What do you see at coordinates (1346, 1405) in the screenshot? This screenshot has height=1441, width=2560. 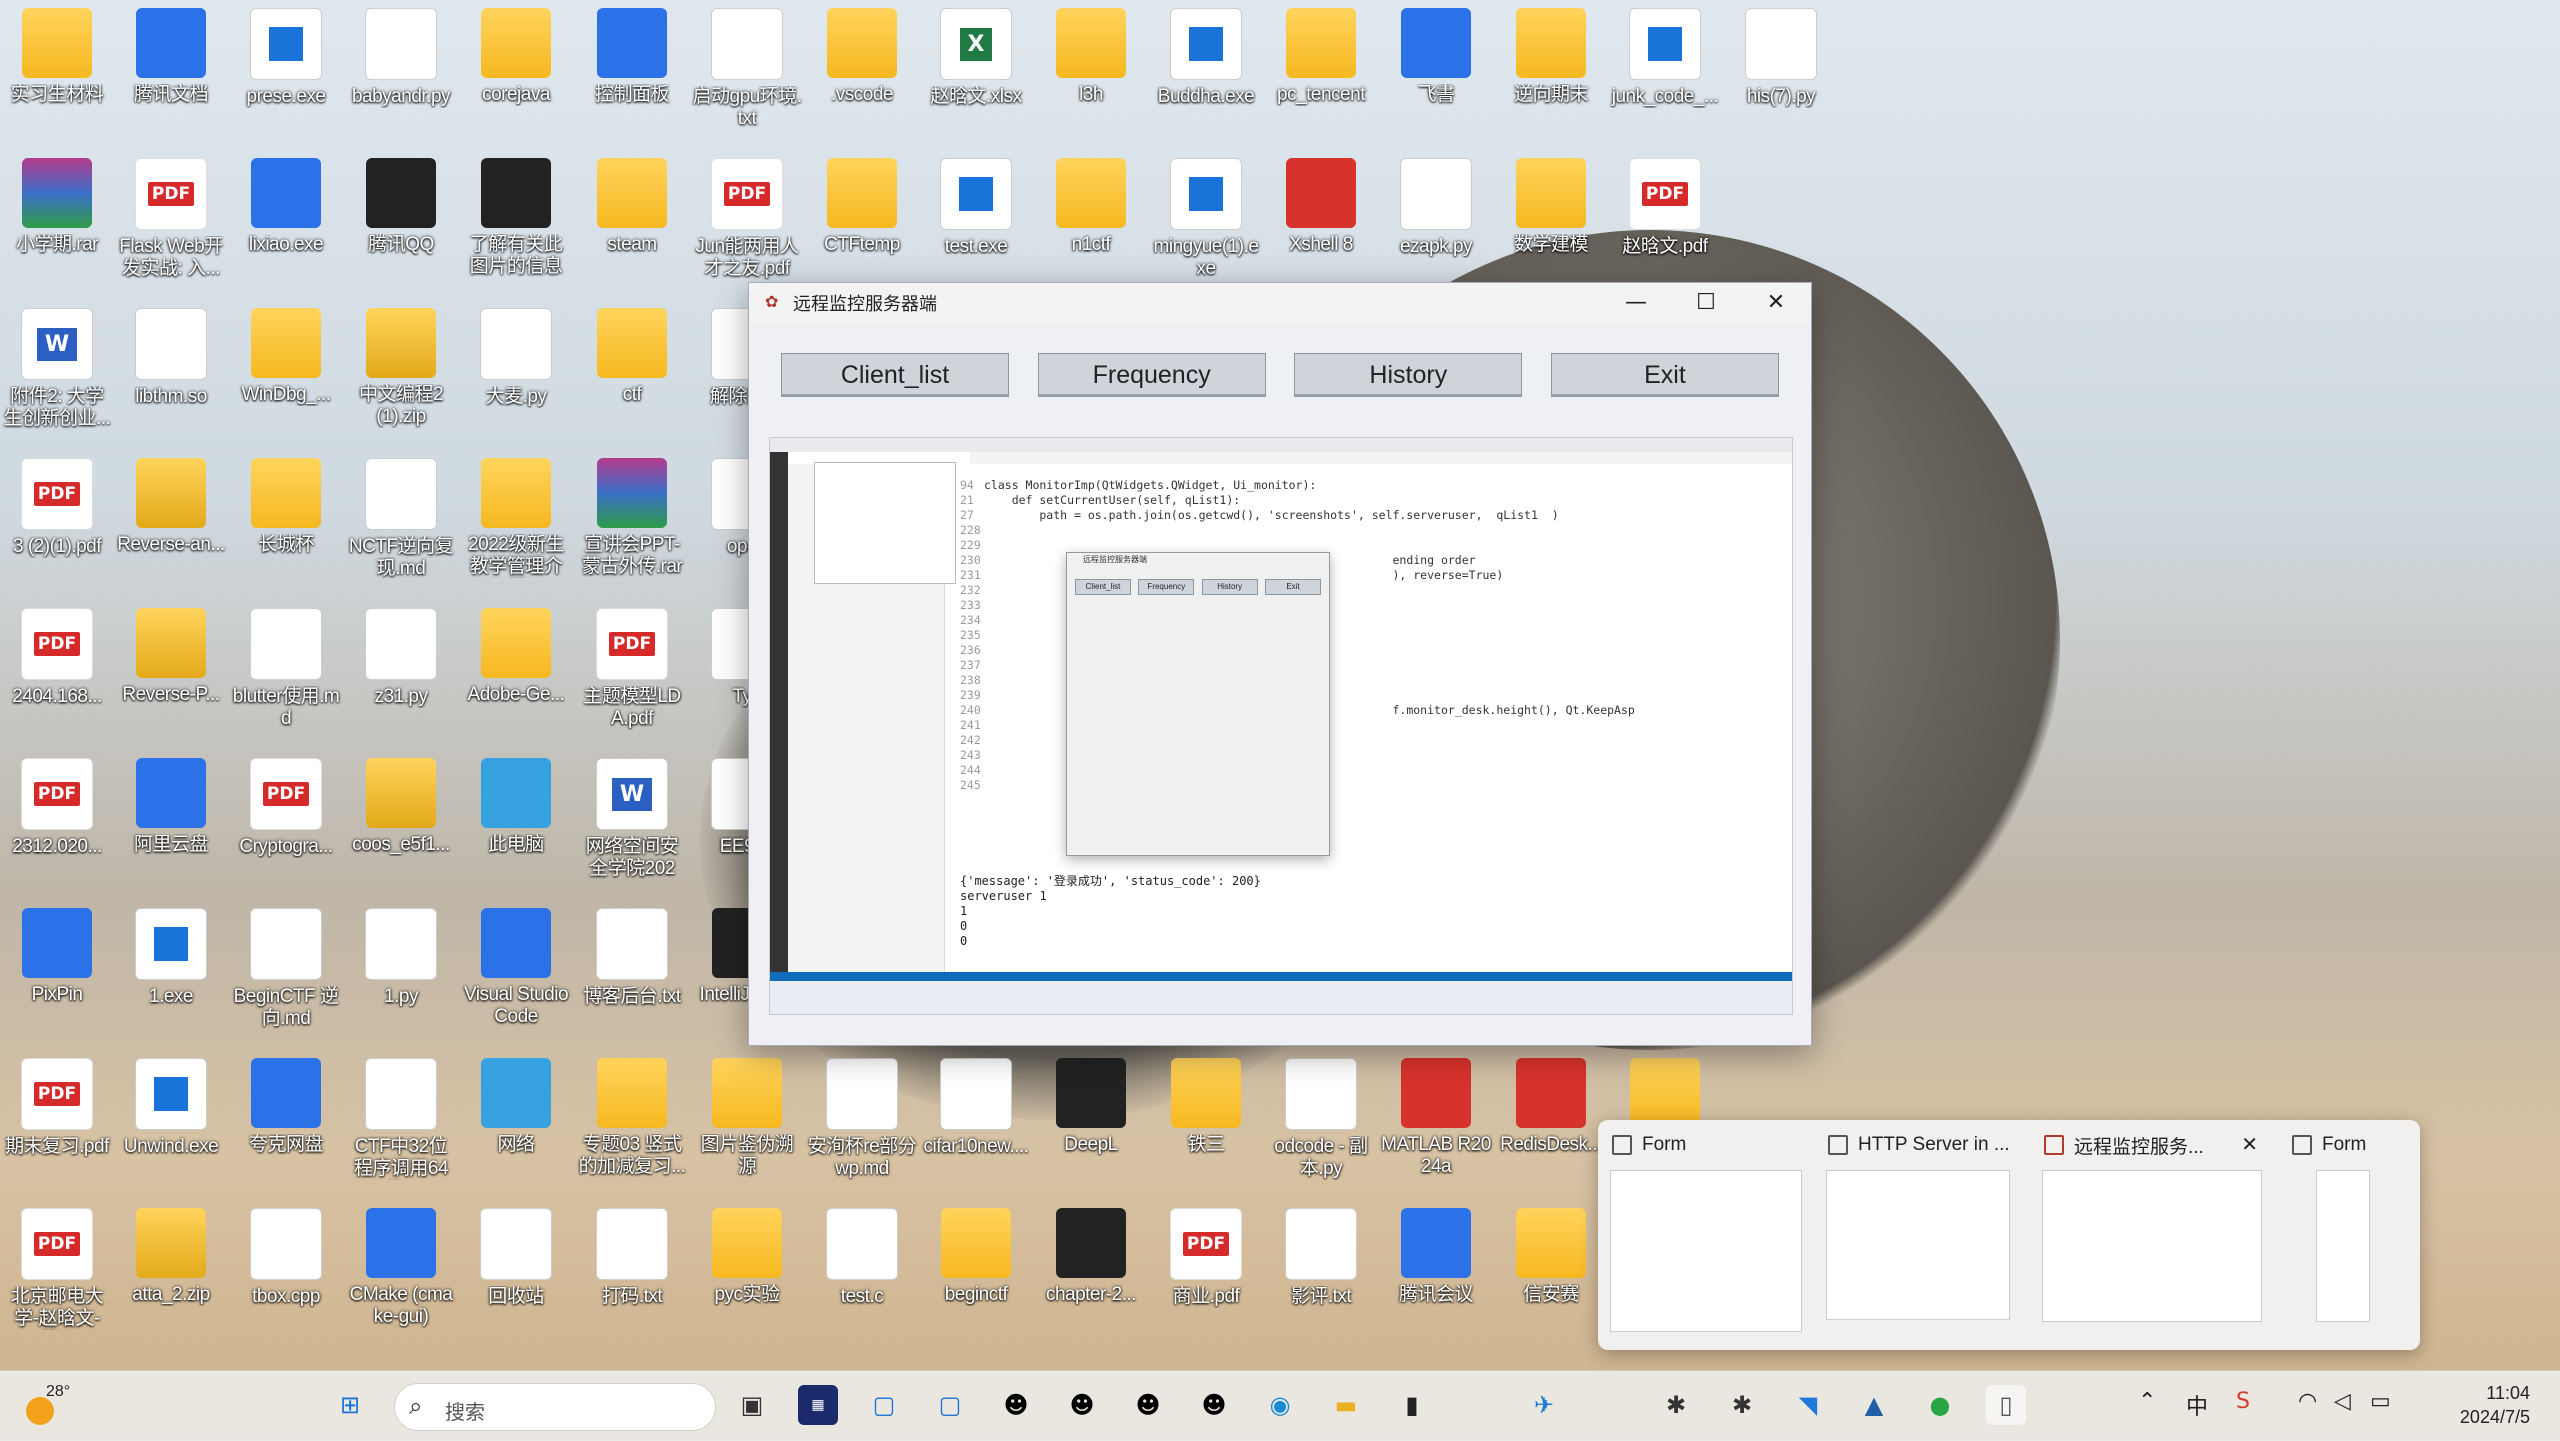 I see `file-explorer-icon: ▬` at bounding box center [1346, 1405].